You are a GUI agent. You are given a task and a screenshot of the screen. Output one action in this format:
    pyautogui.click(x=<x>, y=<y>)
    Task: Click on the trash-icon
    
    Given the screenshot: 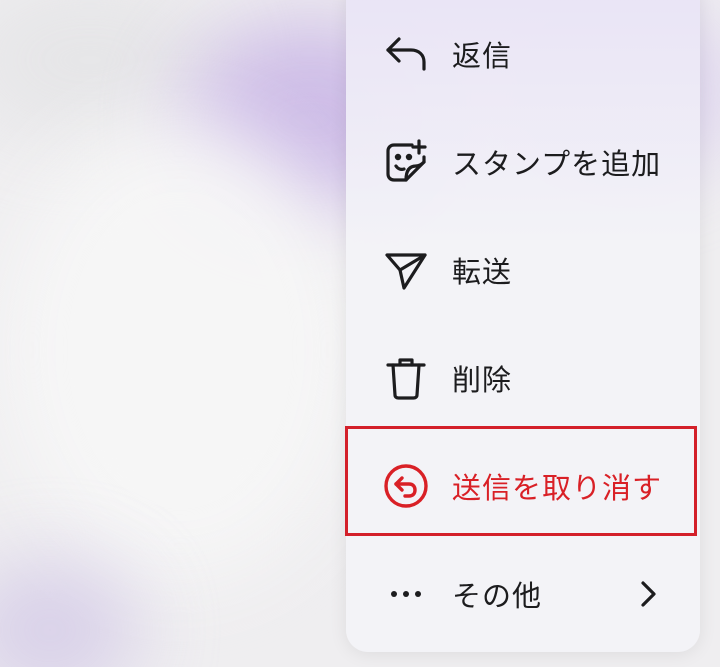 What is the action you would take?
    pyautogui.click(x=406, y=378)
    